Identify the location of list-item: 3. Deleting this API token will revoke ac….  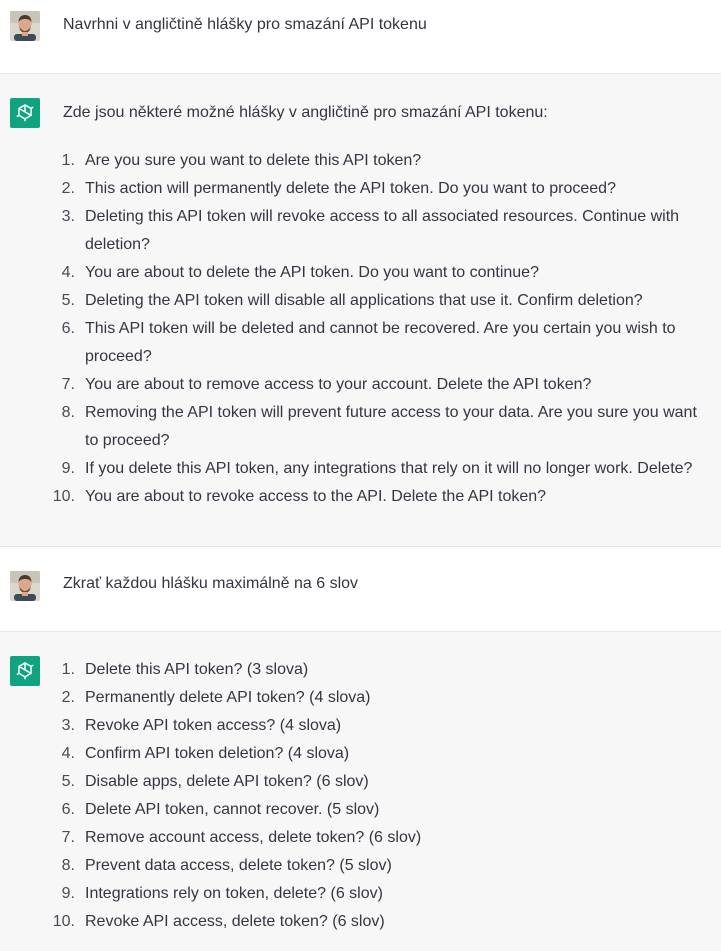
(360, 231).